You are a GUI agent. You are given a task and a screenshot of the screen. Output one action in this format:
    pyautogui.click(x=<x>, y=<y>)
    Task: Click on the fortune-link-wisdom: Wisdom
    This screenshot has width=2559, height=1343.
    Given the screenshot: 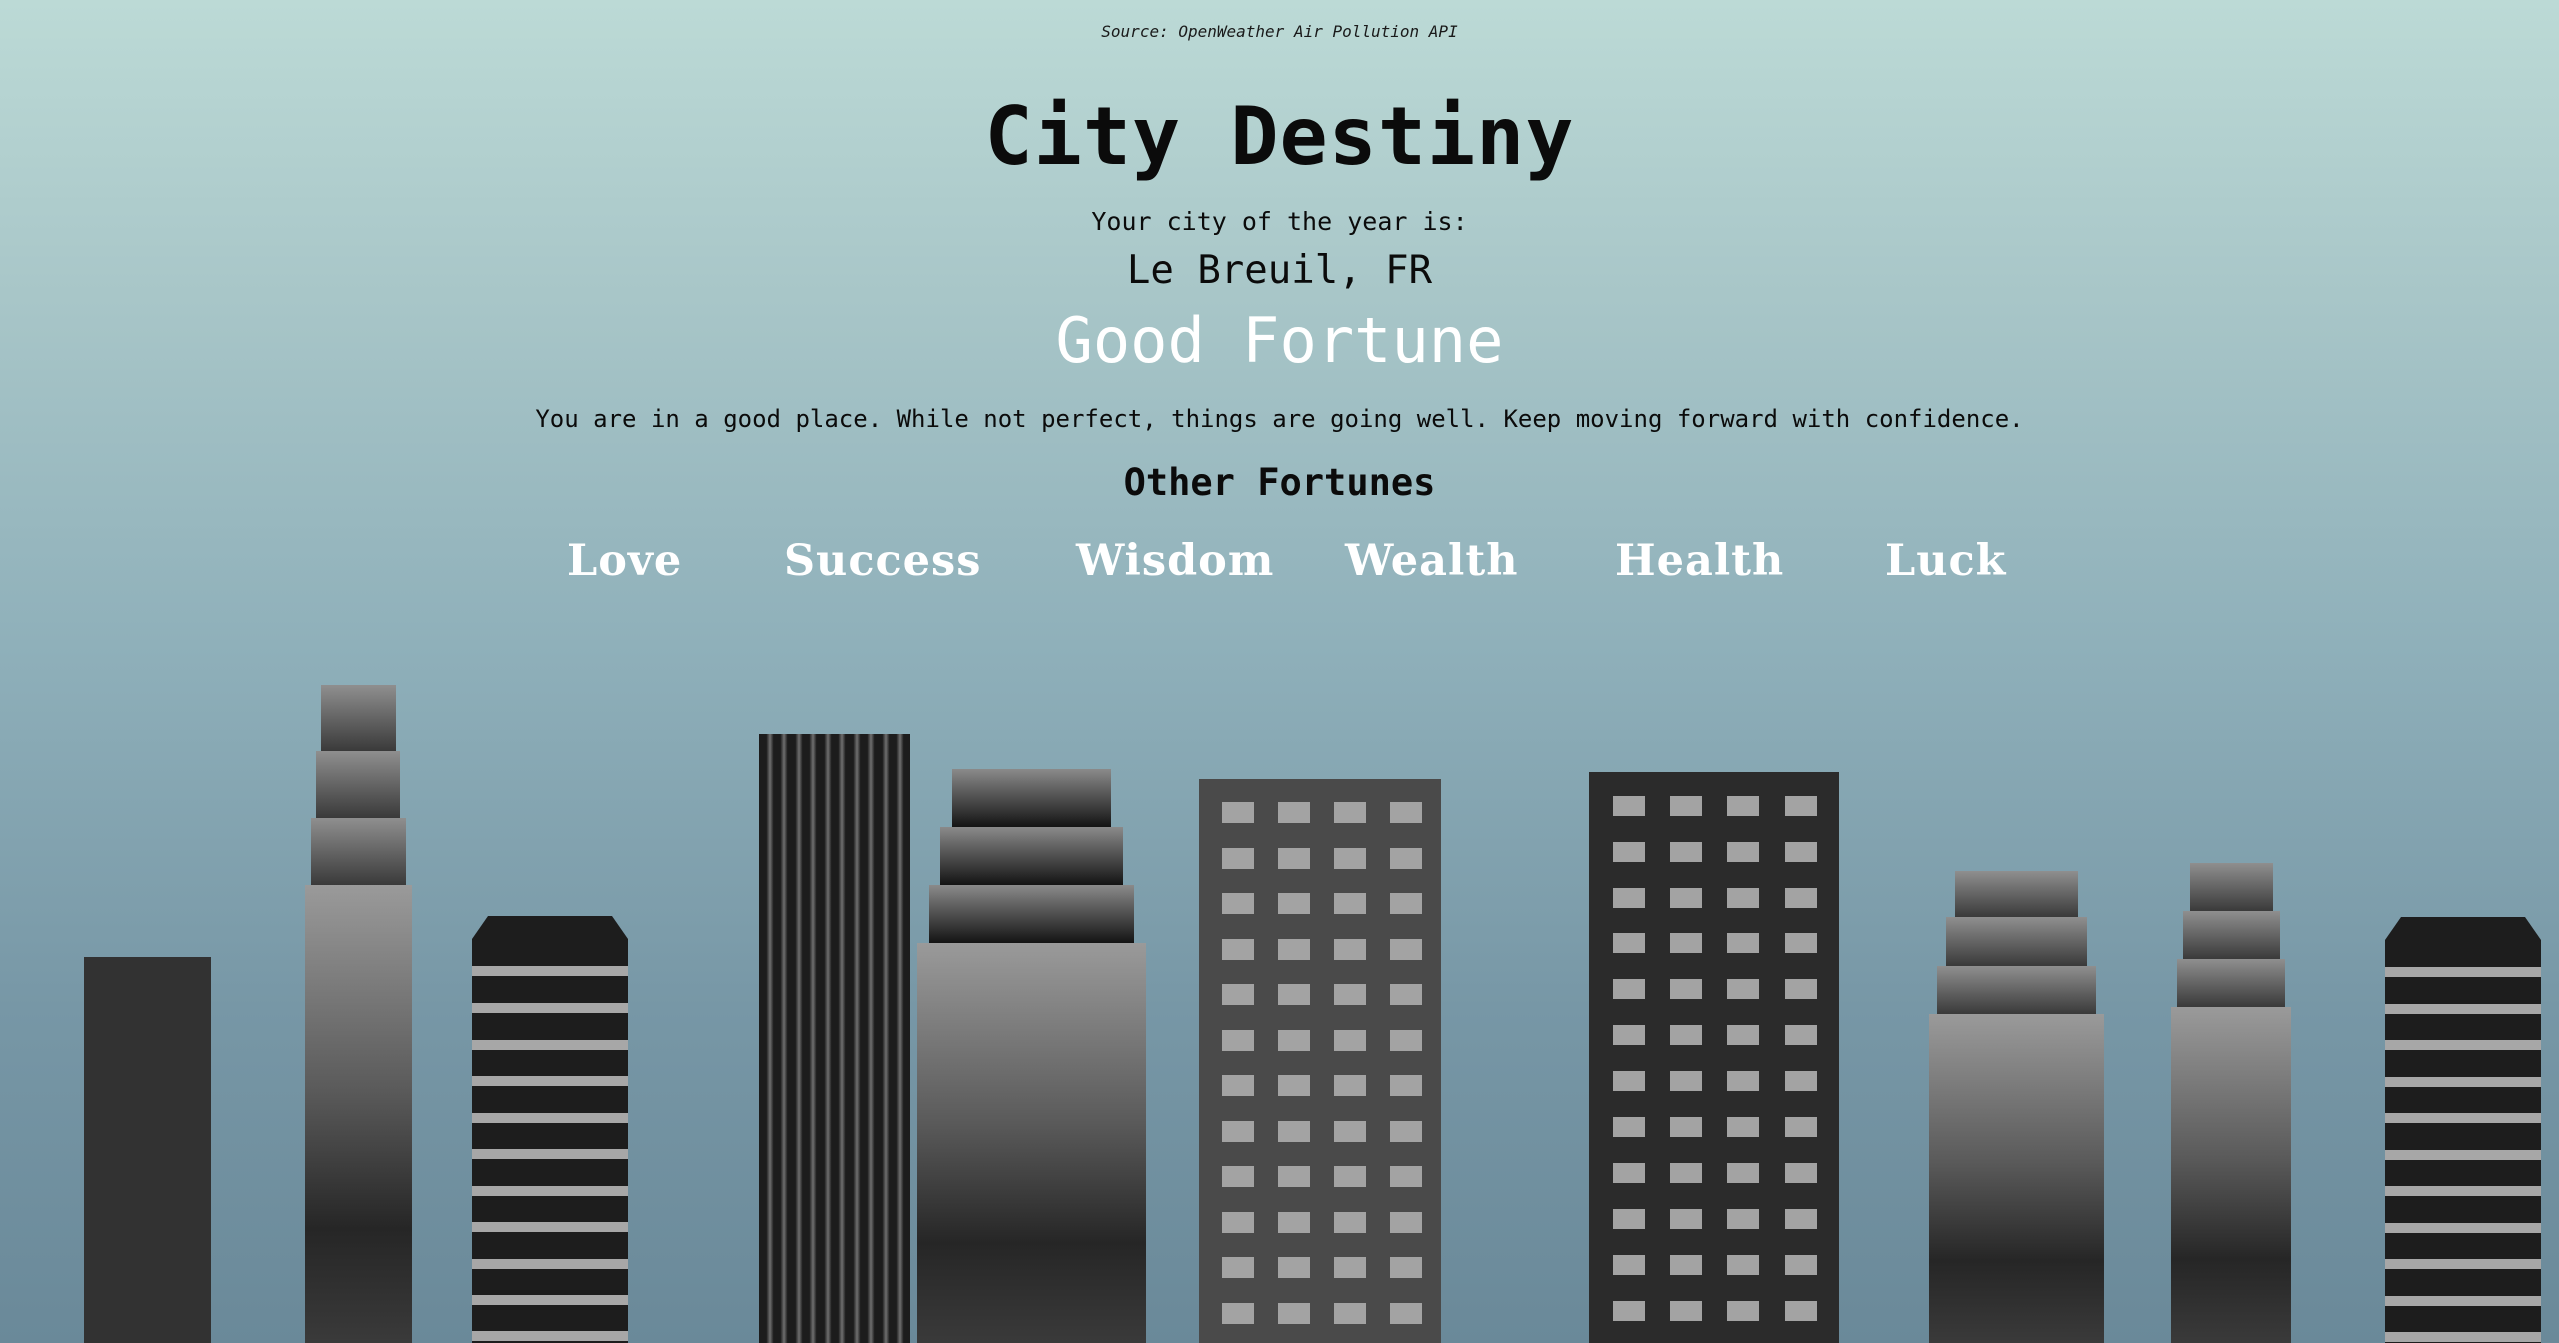 What is the action you would take?
    pyautogui.click(x=1175, y=561)
    